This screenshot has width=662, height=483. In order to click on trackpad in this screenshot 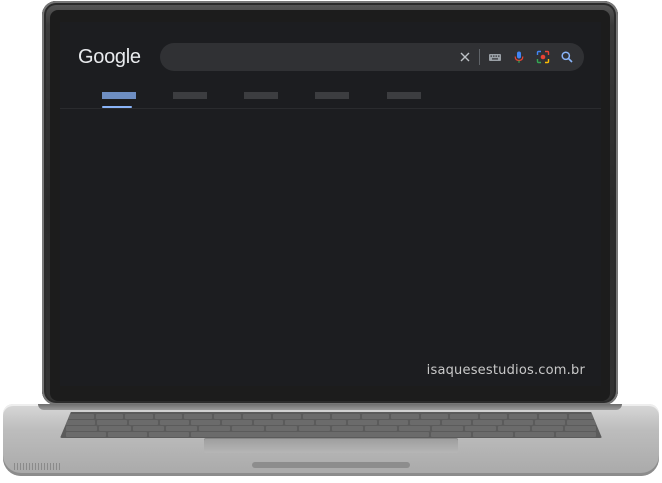, I will do `click(331, 445)`.